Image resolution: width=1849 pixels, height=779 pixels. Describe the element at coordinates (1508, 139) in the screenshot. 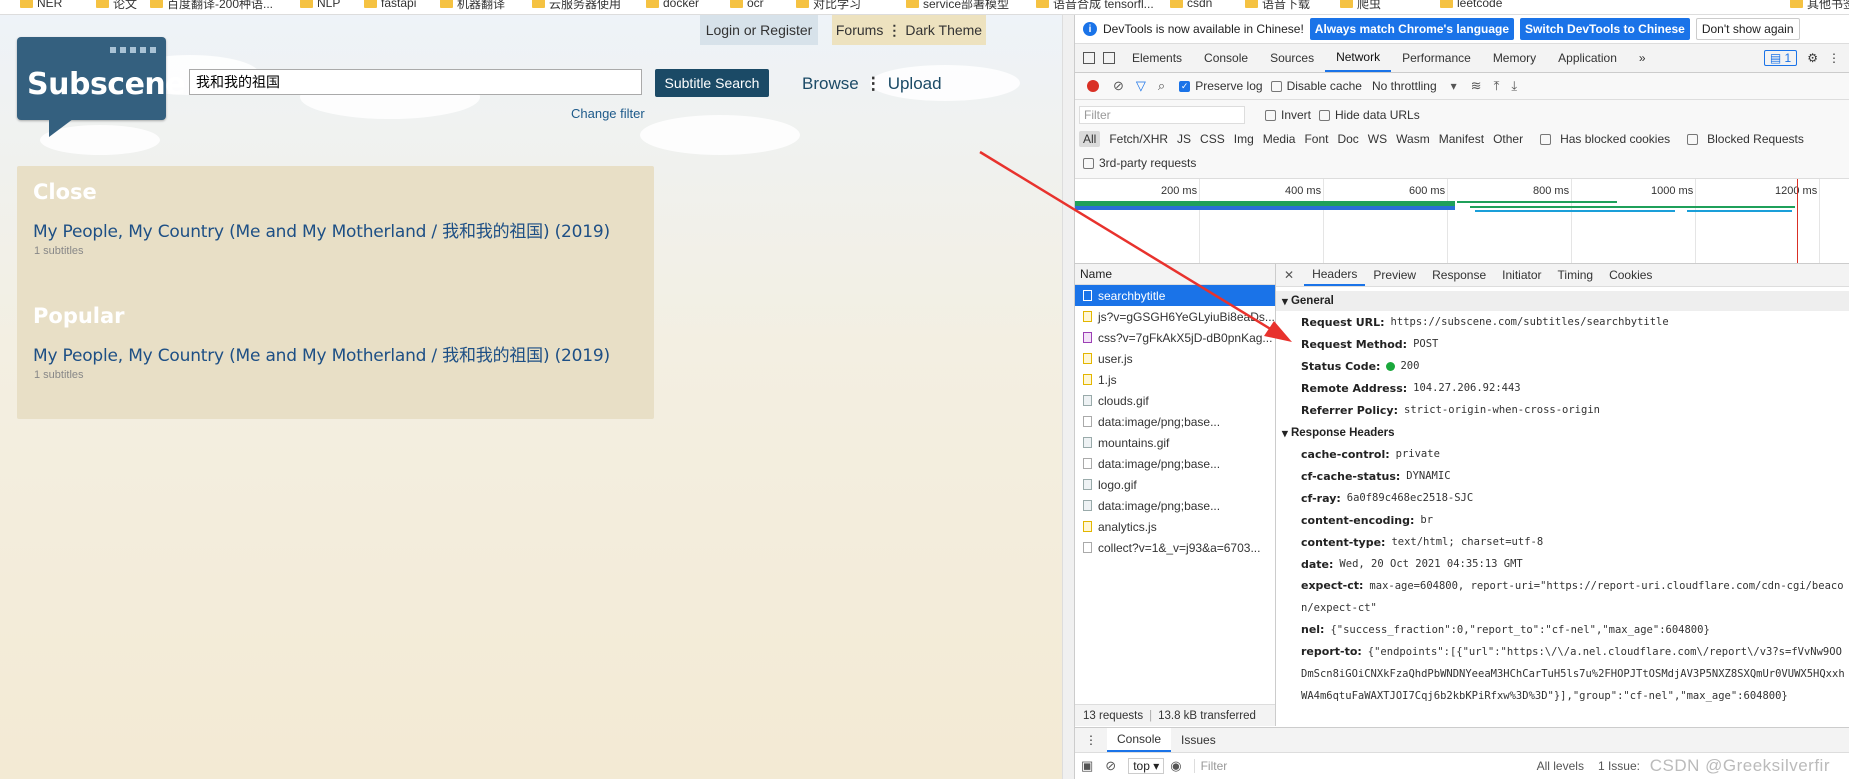

I see `type-other: Other` at that location.